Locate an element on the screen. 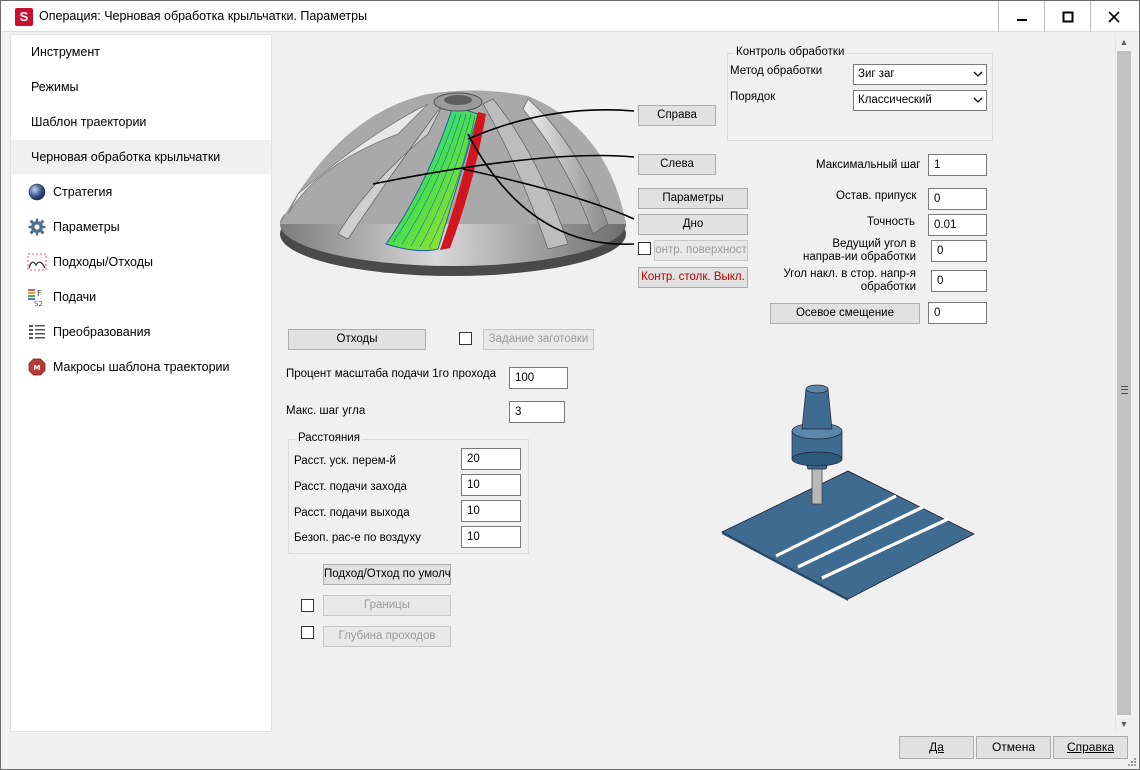  svg-text: S2 is located at coordinates (38, 303).